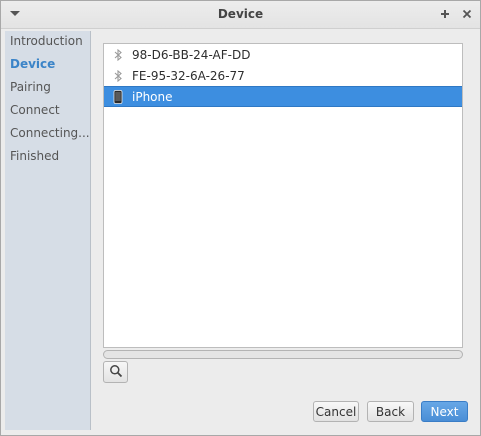 This screenshot has width=481, height=436. I want to click on device-name: FE-95-32-6A-26-77, so click(188, 75).